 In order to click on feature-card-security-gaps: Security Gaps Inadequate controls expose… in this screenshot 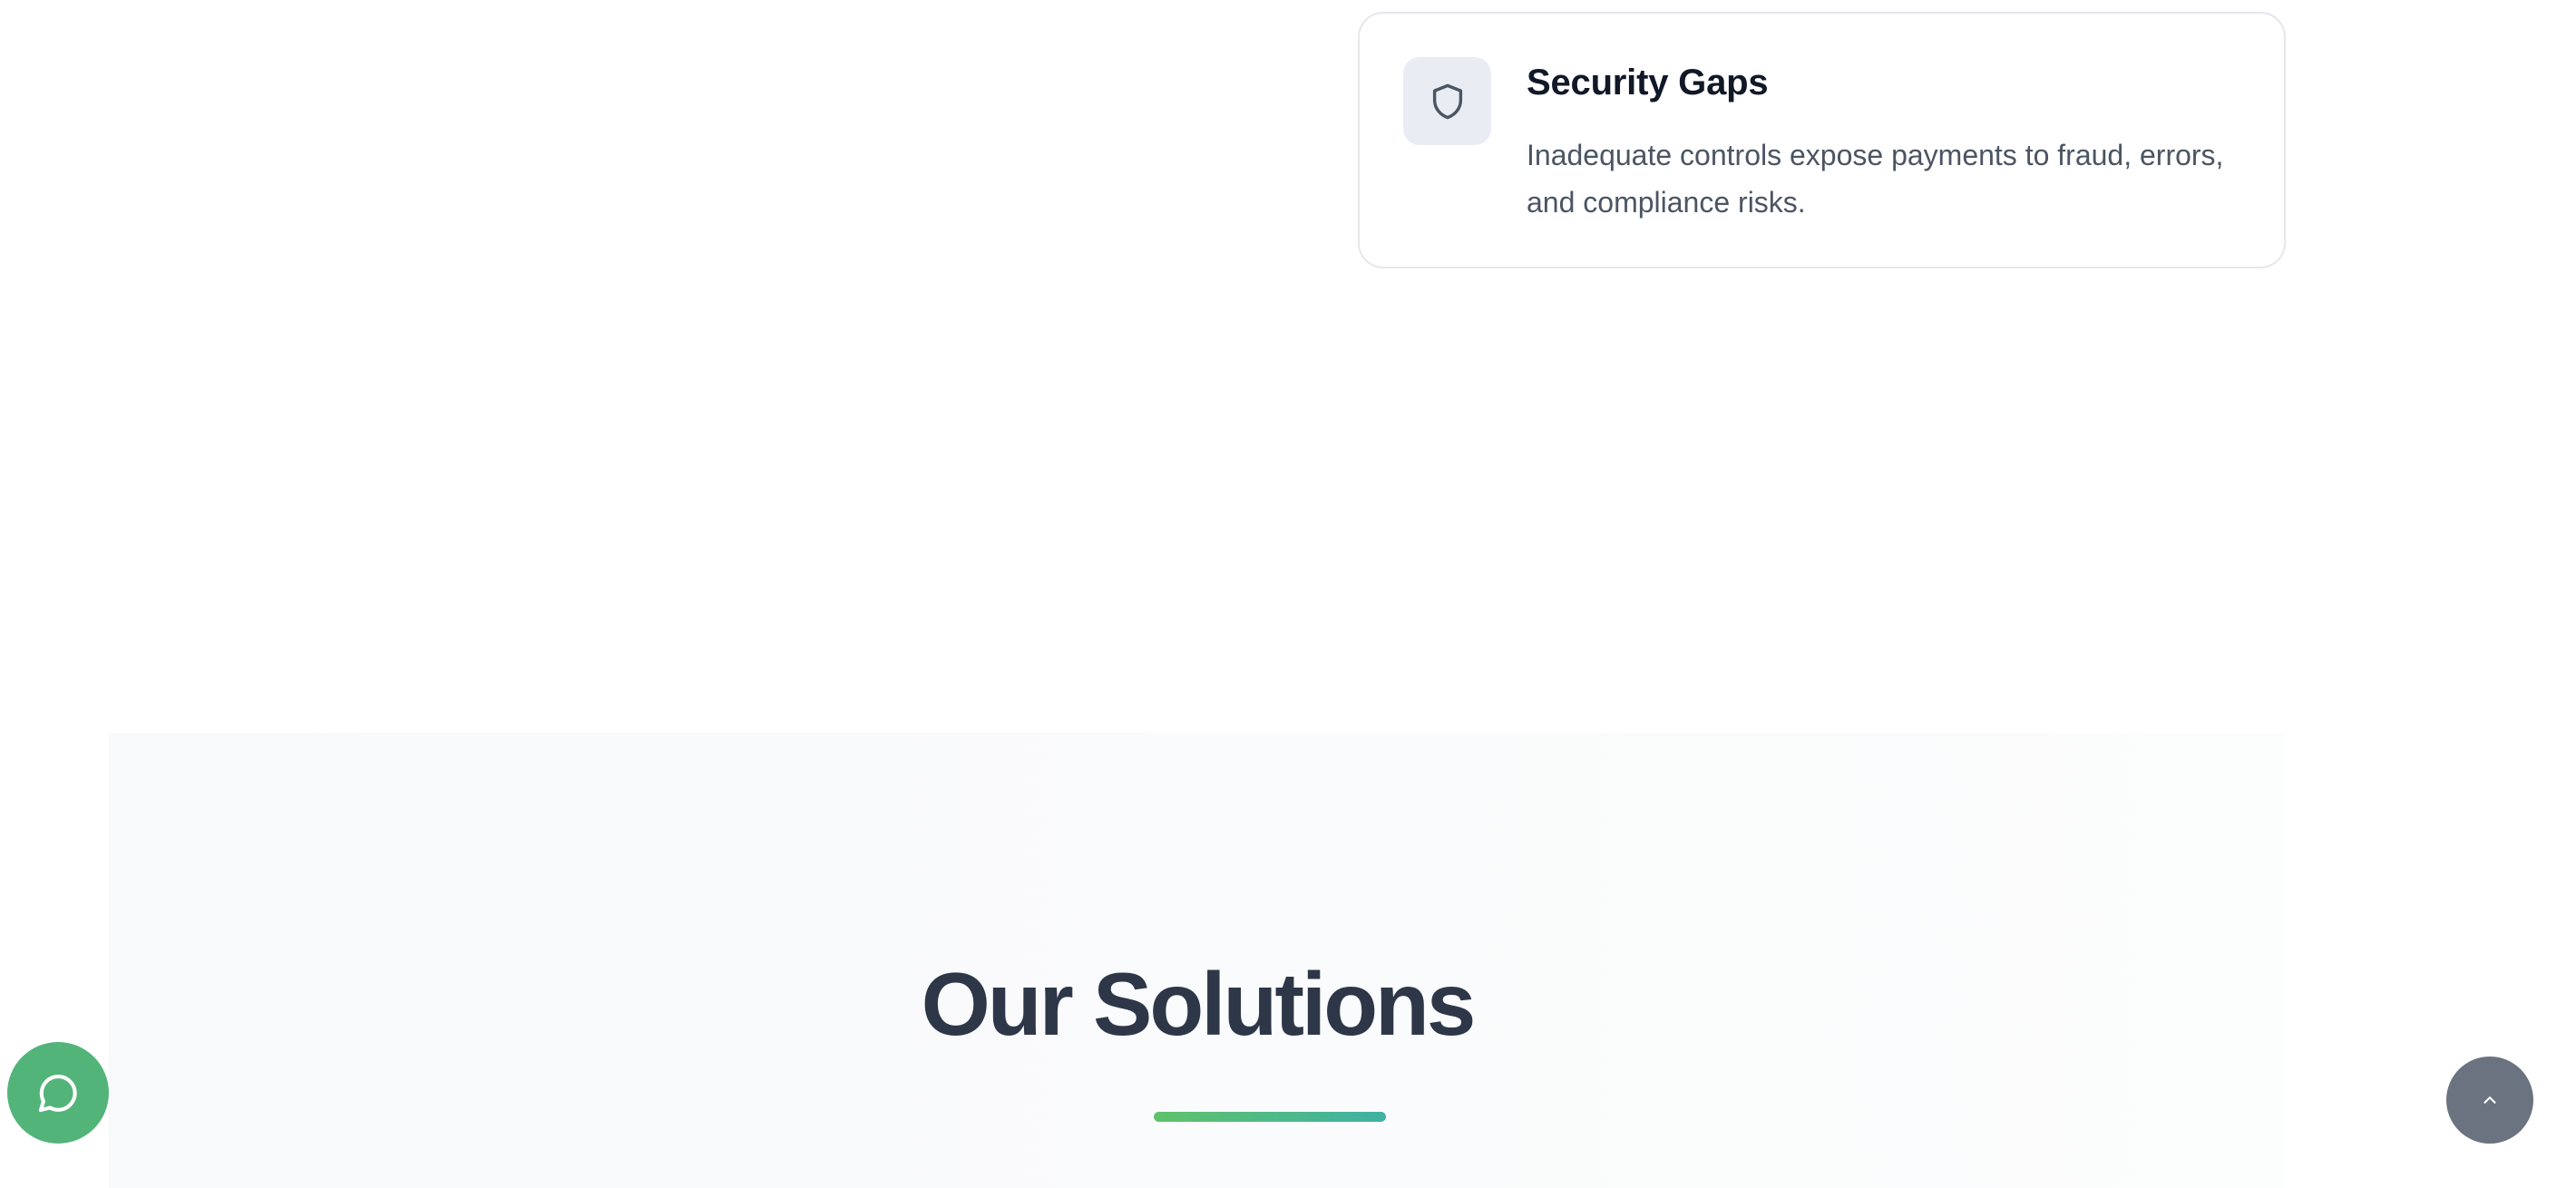, I will do `click(1822, 140)`.